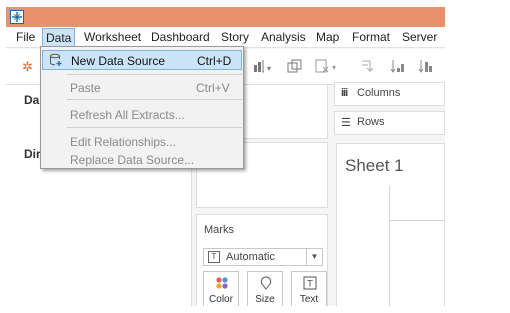  What do you see at coordinates (27, 67) in the screenshot?
I see `tableau-logo-icon: ✲` at bounding box center [27, 67].